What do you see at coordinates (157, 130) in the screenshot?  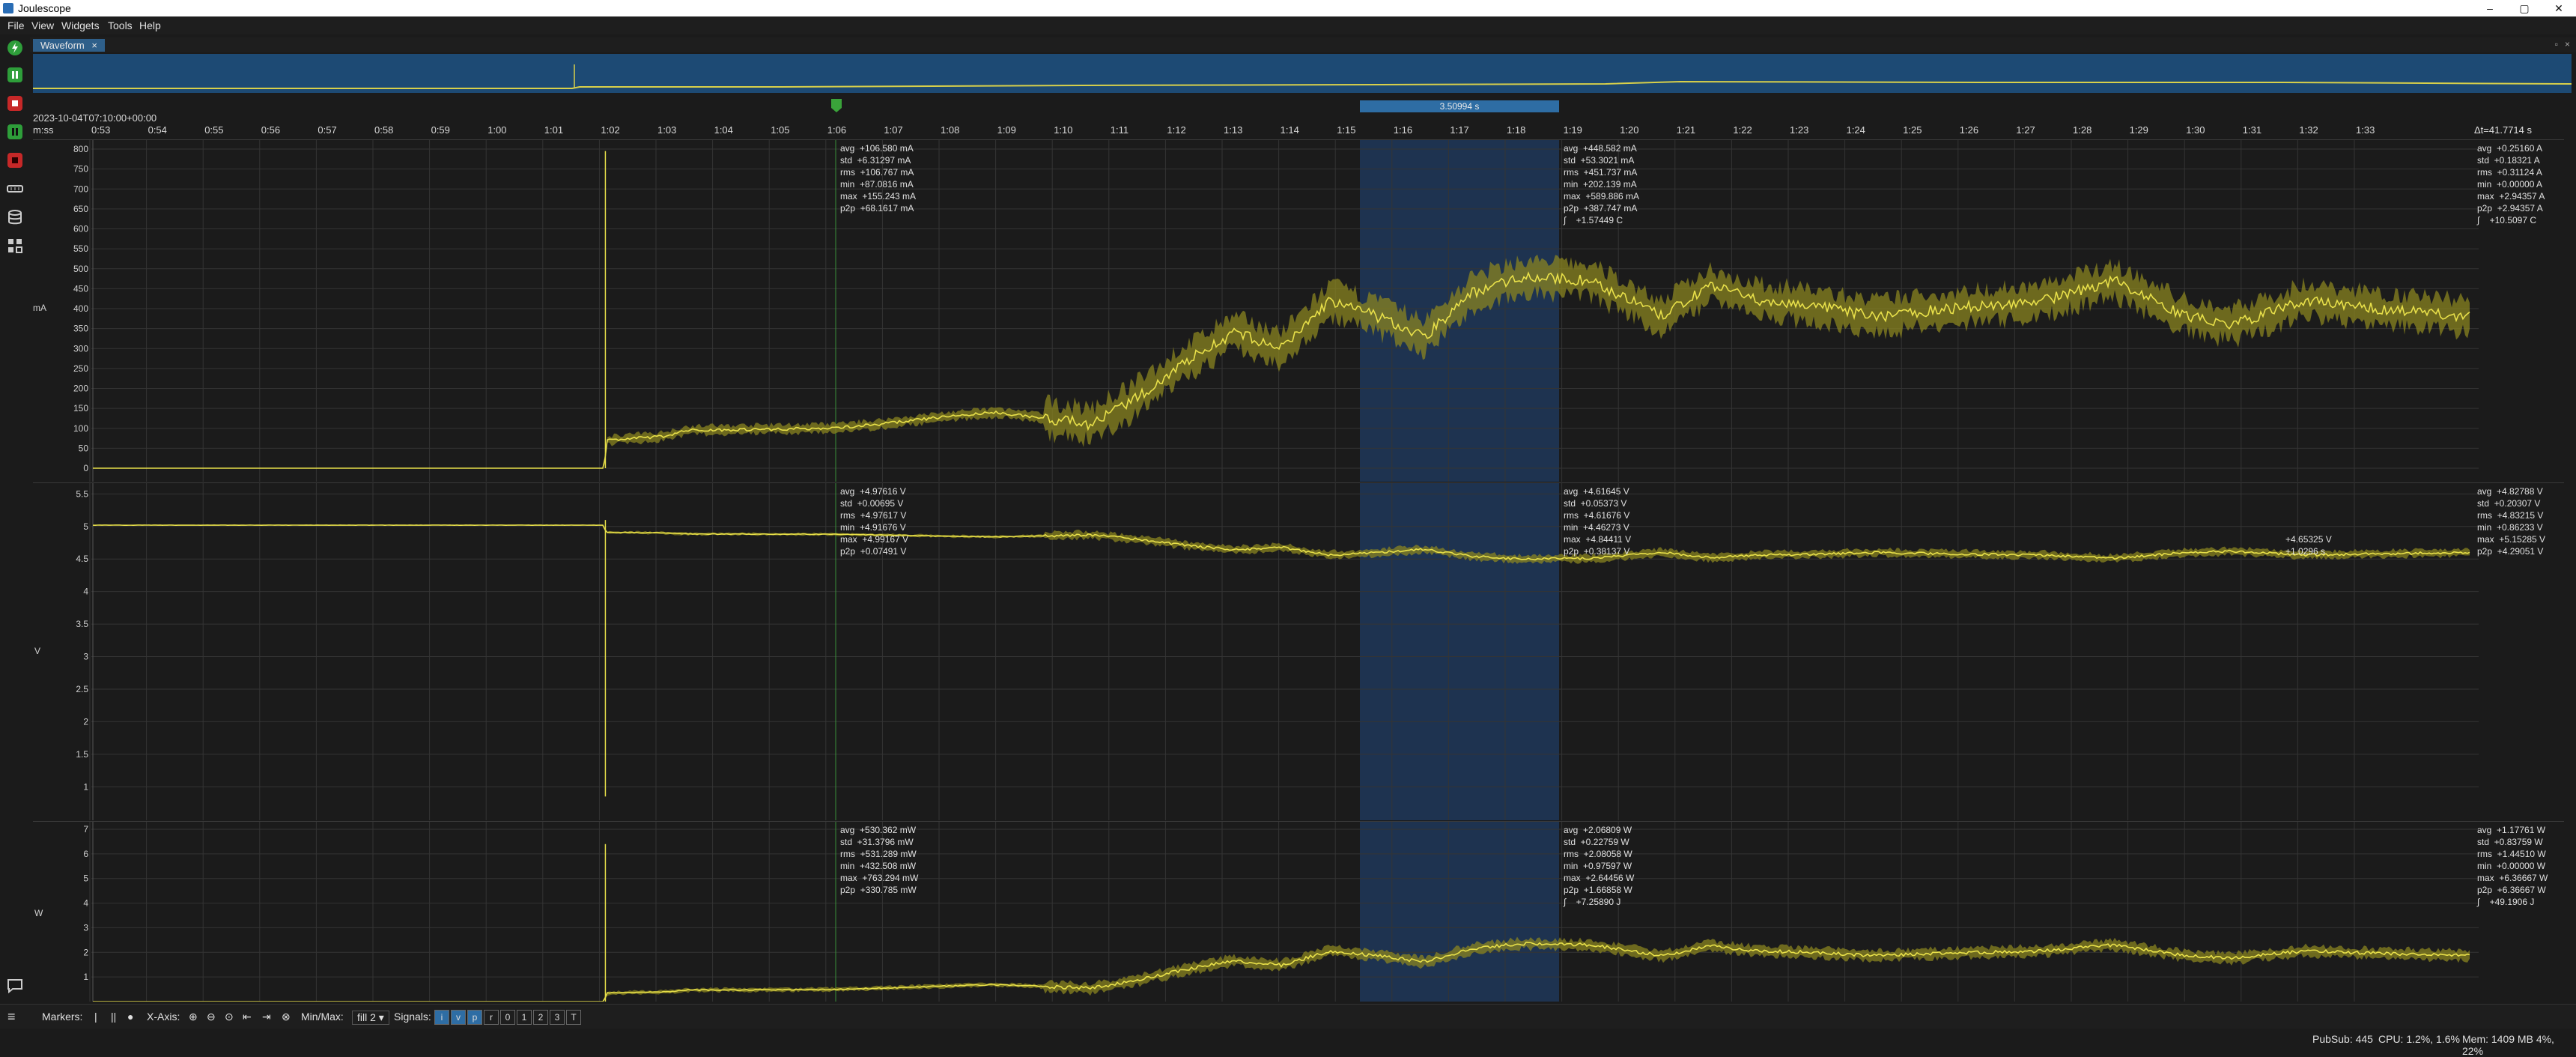 I see `x-tick-label: 0:54` at bounding box center [157, 130].